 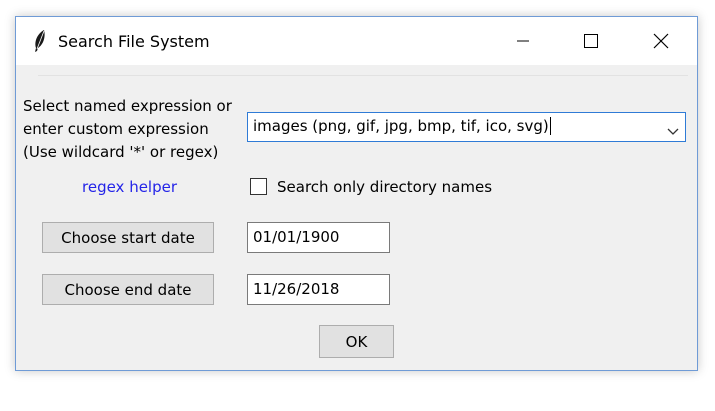 I want to click on minimize-button, so click(x=523, y=41).